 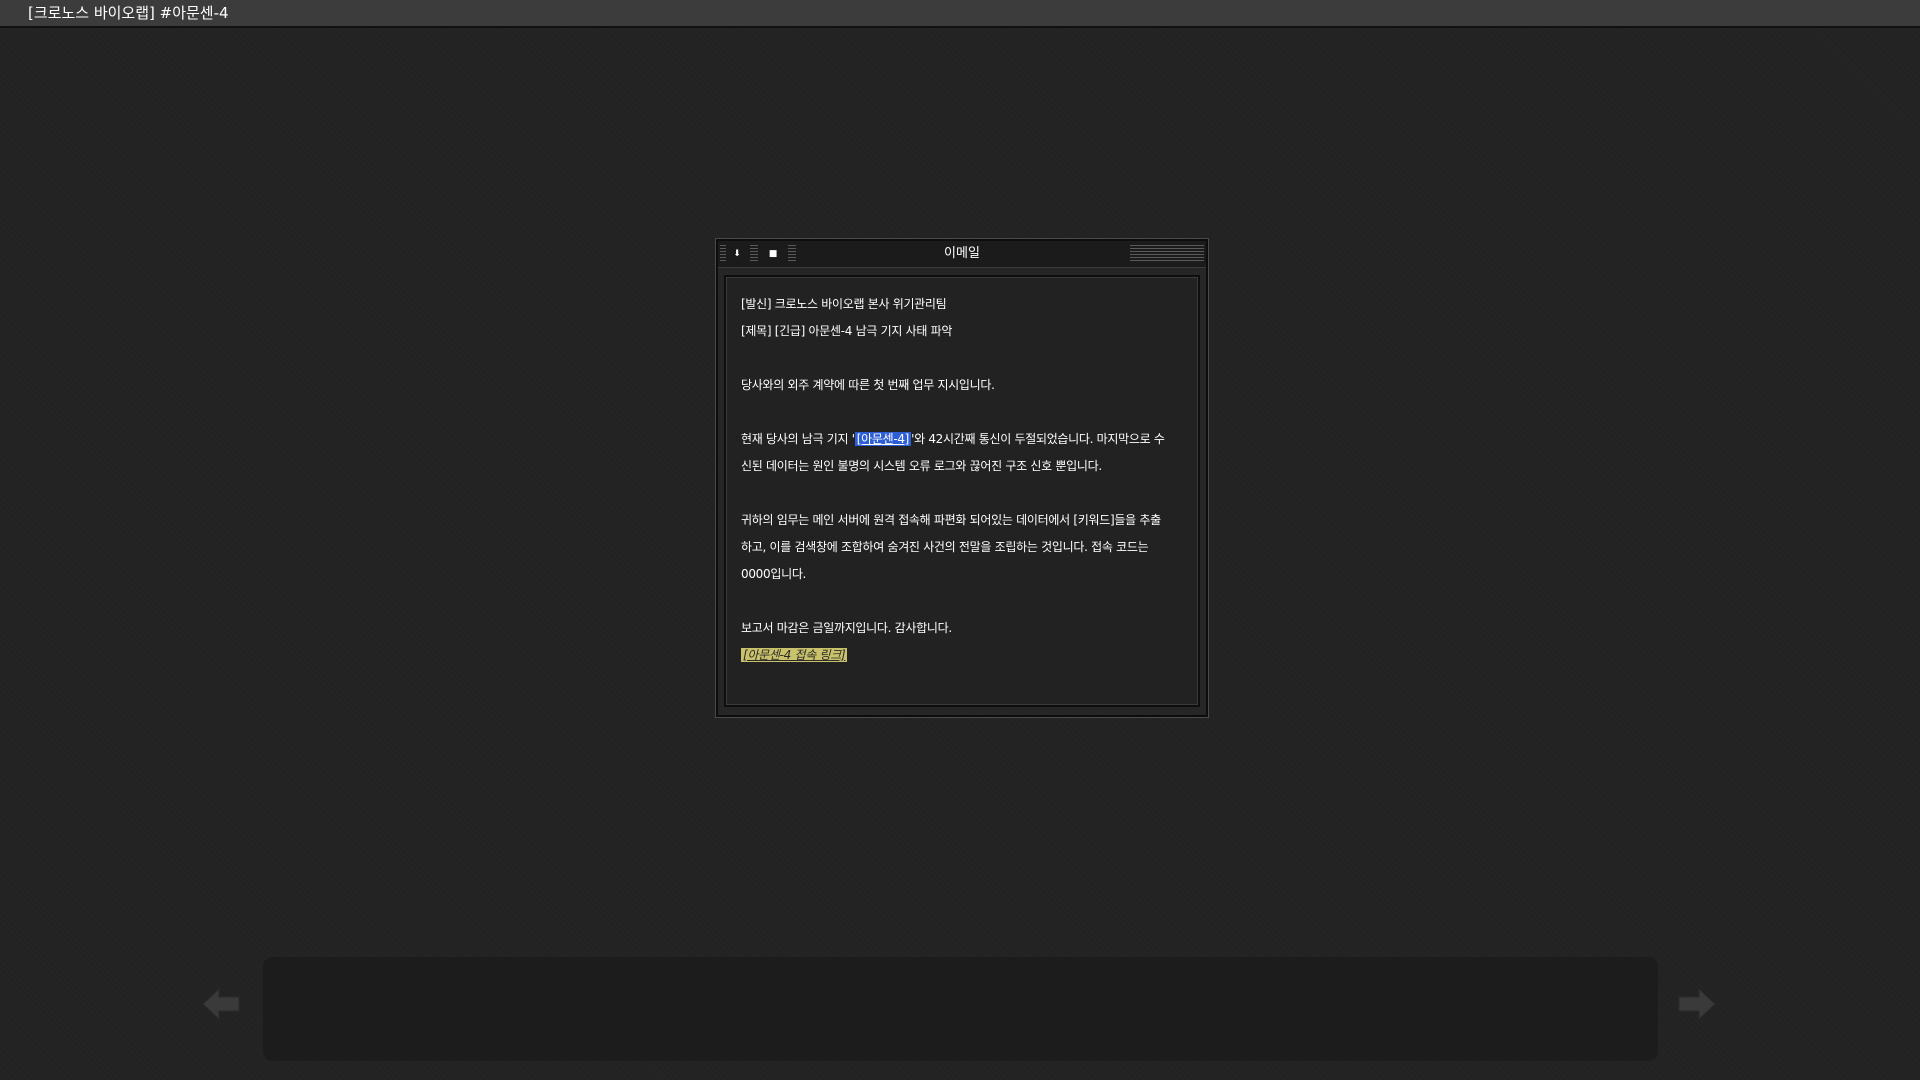 I want to click on email-paragraph-3-line-3: 0000입니다., so click(x=774, y=574).